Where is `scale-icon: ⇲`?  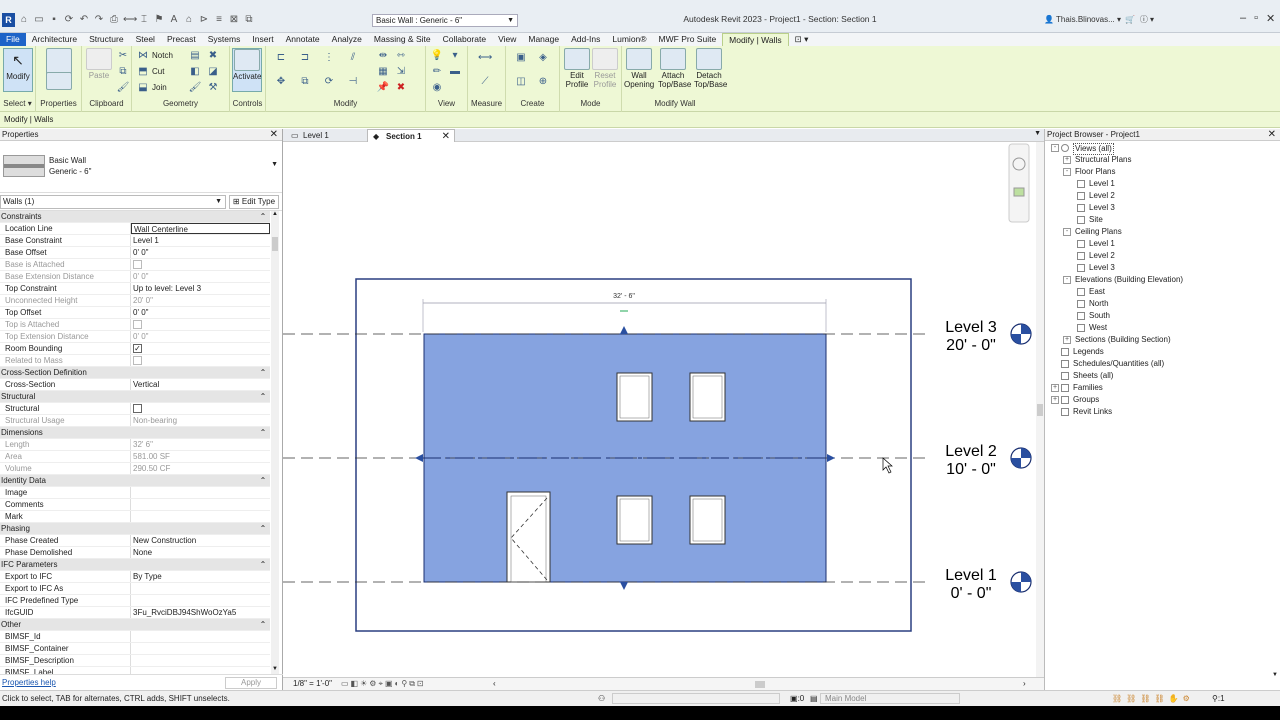
scale-icon: ⇲ is located at coordinates (401, 72).